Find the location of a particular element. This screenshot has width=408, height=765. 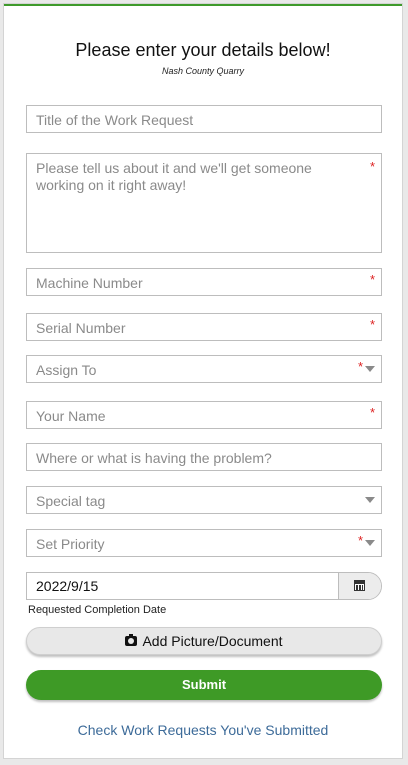

add-picture-label: Add Picture/Document is located at coordinates (212, 641).